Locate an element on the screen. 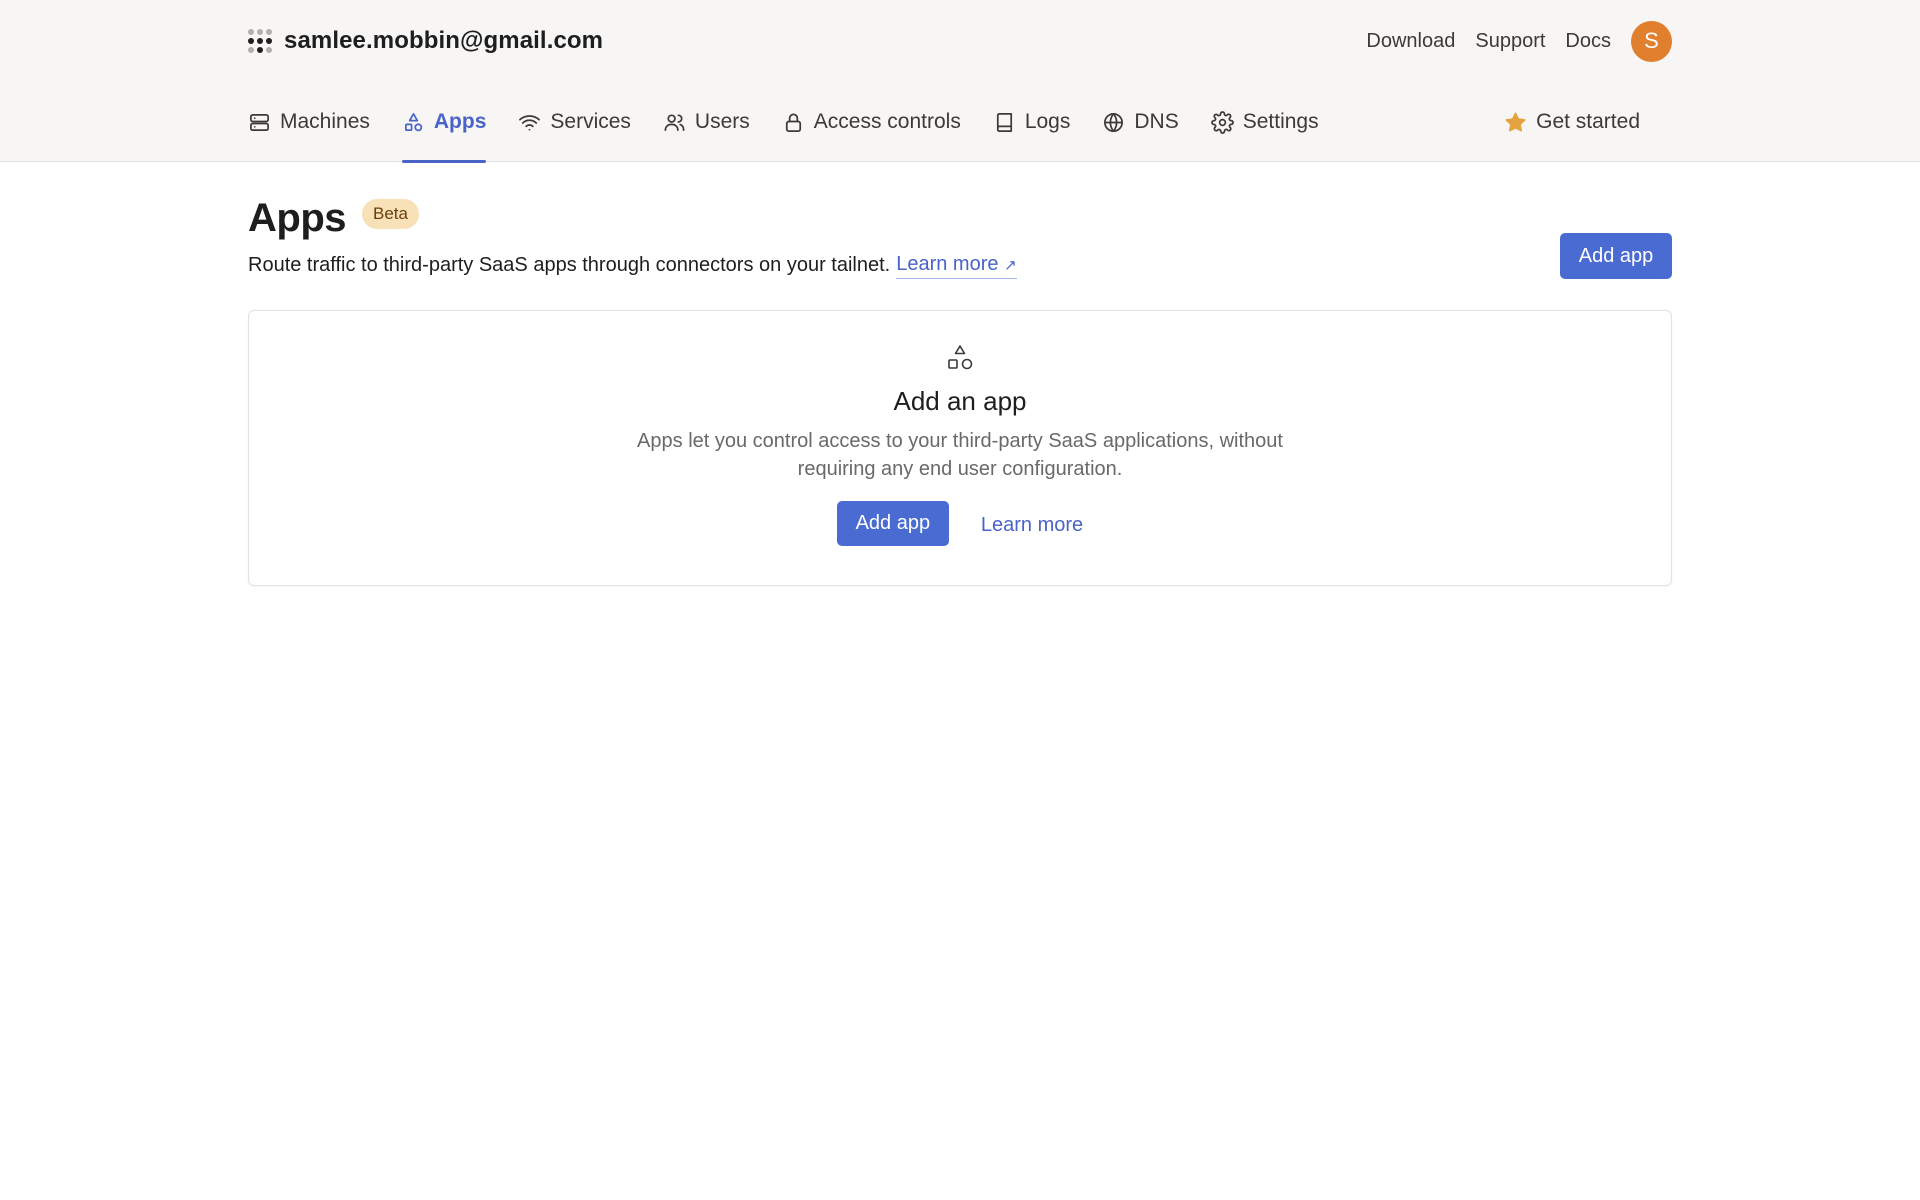  tab-label: DNS is located at coordinates (1156, 121).